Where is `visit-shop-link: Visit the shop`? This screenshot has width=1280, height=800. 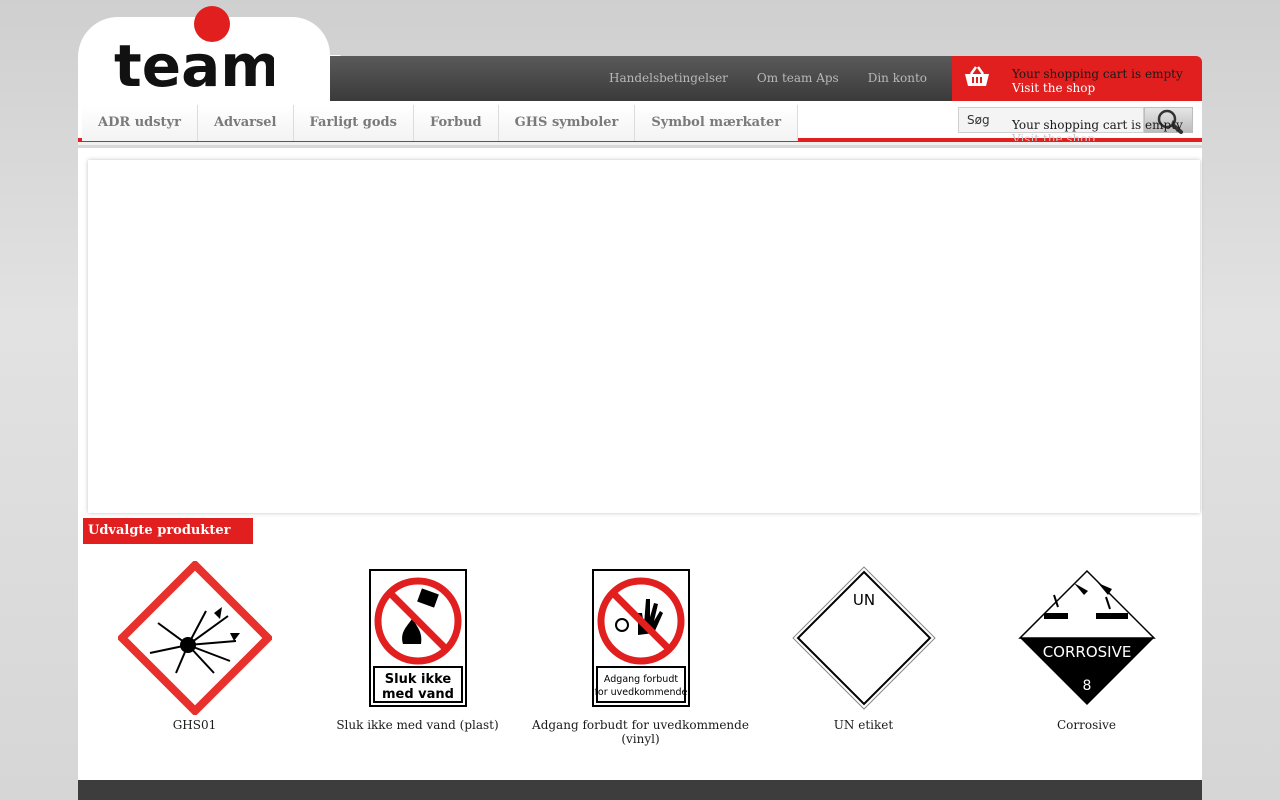 visit-shop-link: Visit the shop is located at coordinates (1097, 88).